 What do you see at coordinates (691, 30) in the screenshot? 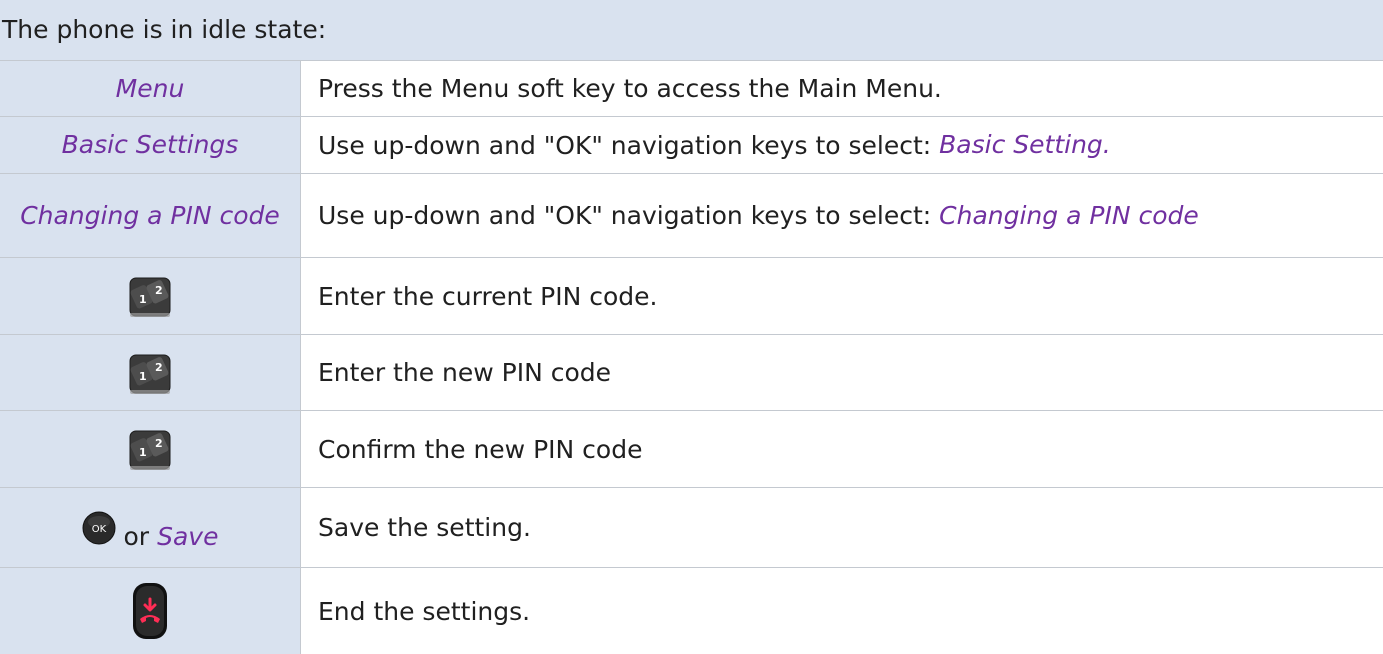
I see `table-header: The phone is in idle state:` at bounding box center [691, 30].